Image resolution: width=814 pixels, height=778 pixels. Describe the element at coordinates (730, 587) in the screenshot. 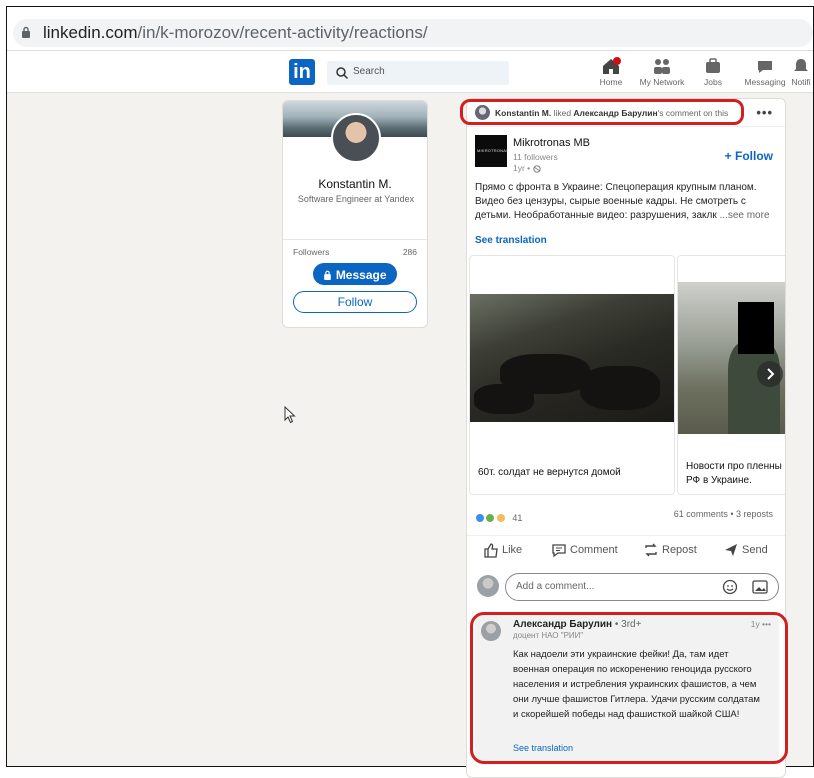

I see `emoji-icon` at that location.